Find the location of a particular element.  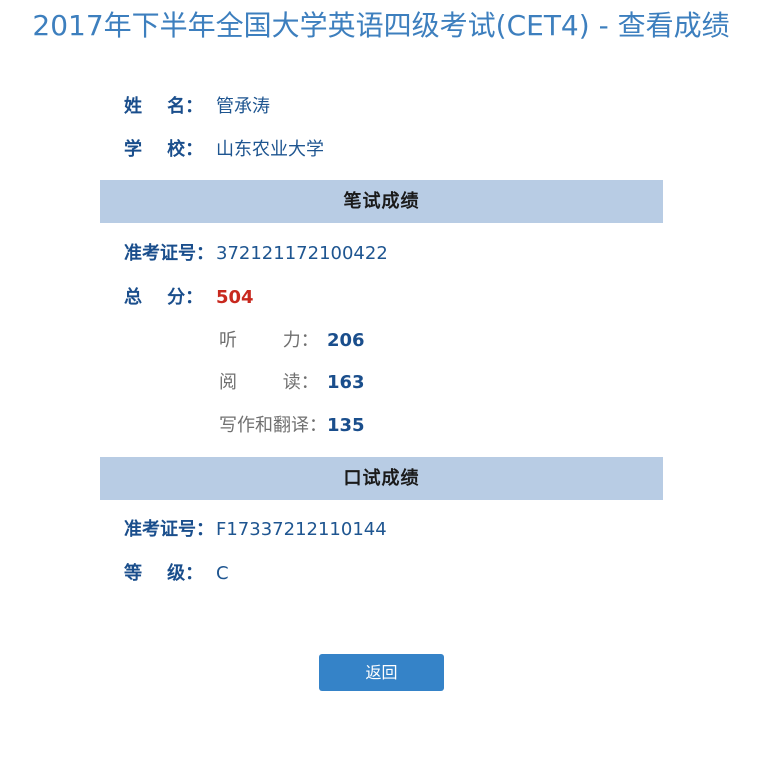

name-label: 姓 名： is located at coordinates (164, 106).